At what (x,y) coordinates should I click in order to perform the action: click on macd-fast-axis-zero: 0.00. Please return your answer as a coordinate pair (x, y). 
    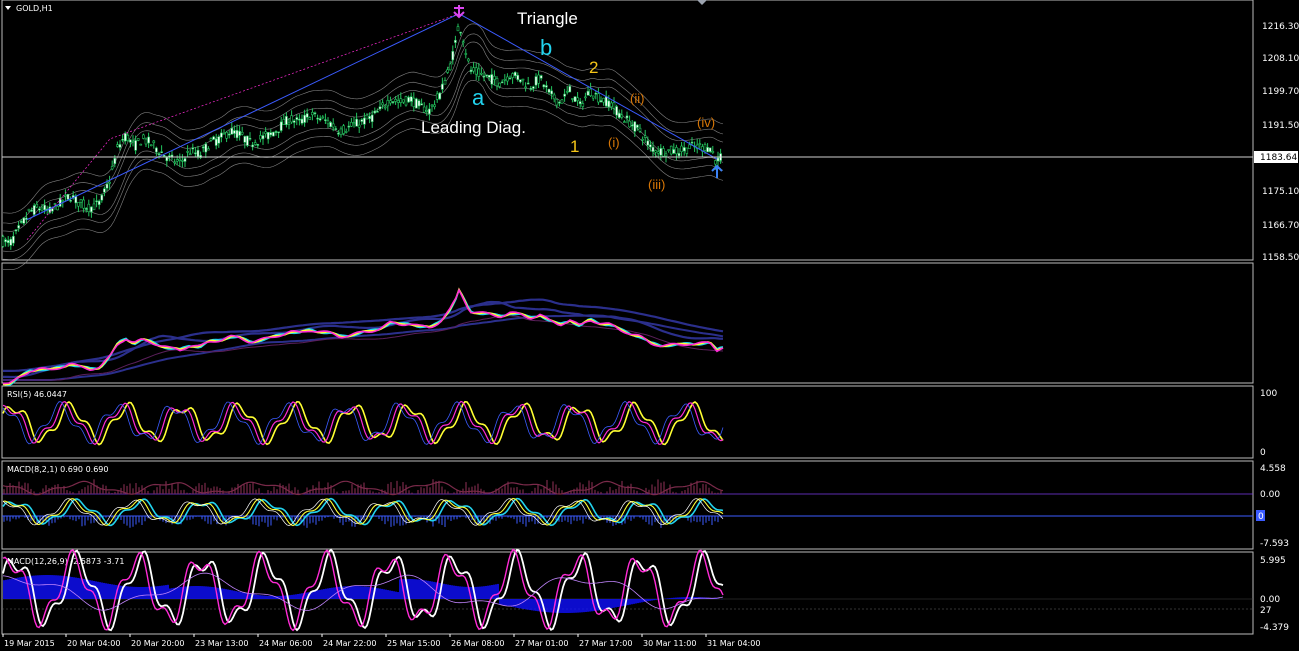
    Looking at the image, I should click on (1270, 495).